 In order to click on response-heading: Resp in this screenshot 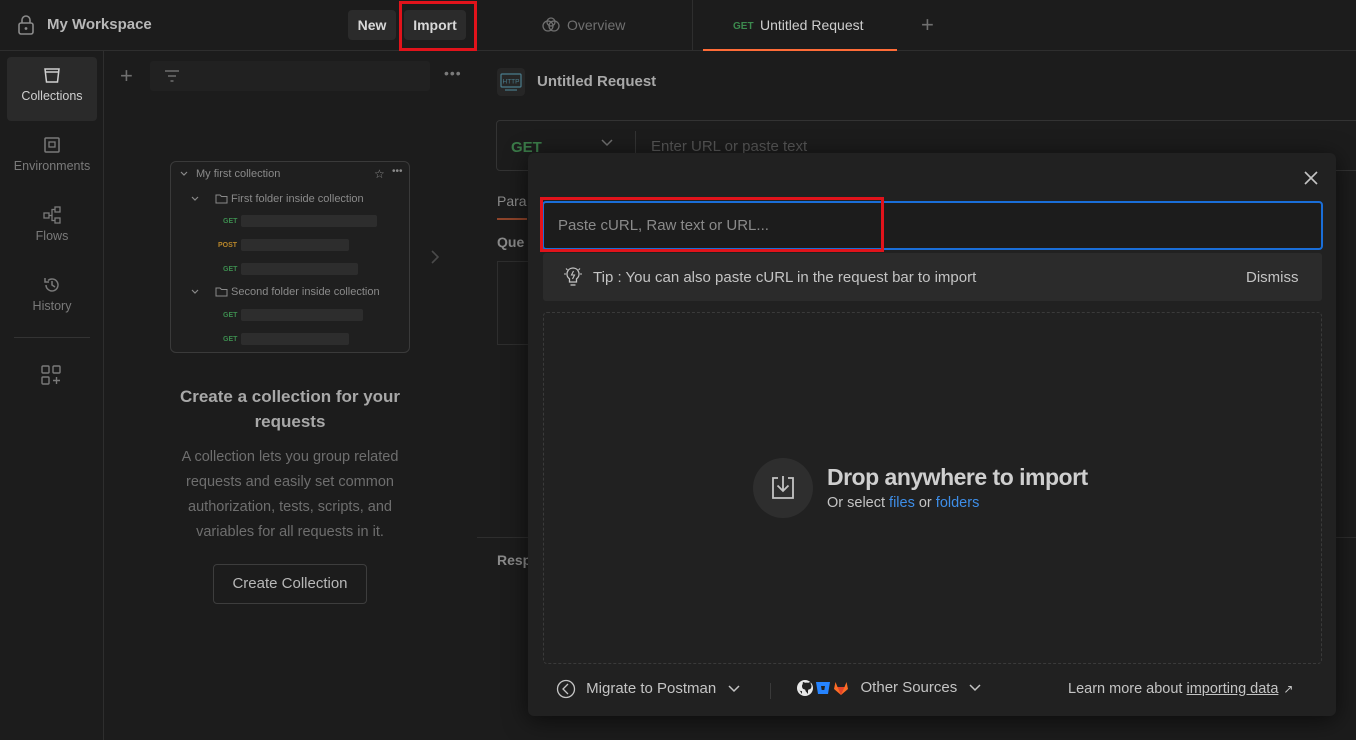, I will do `click(514, 560)`.